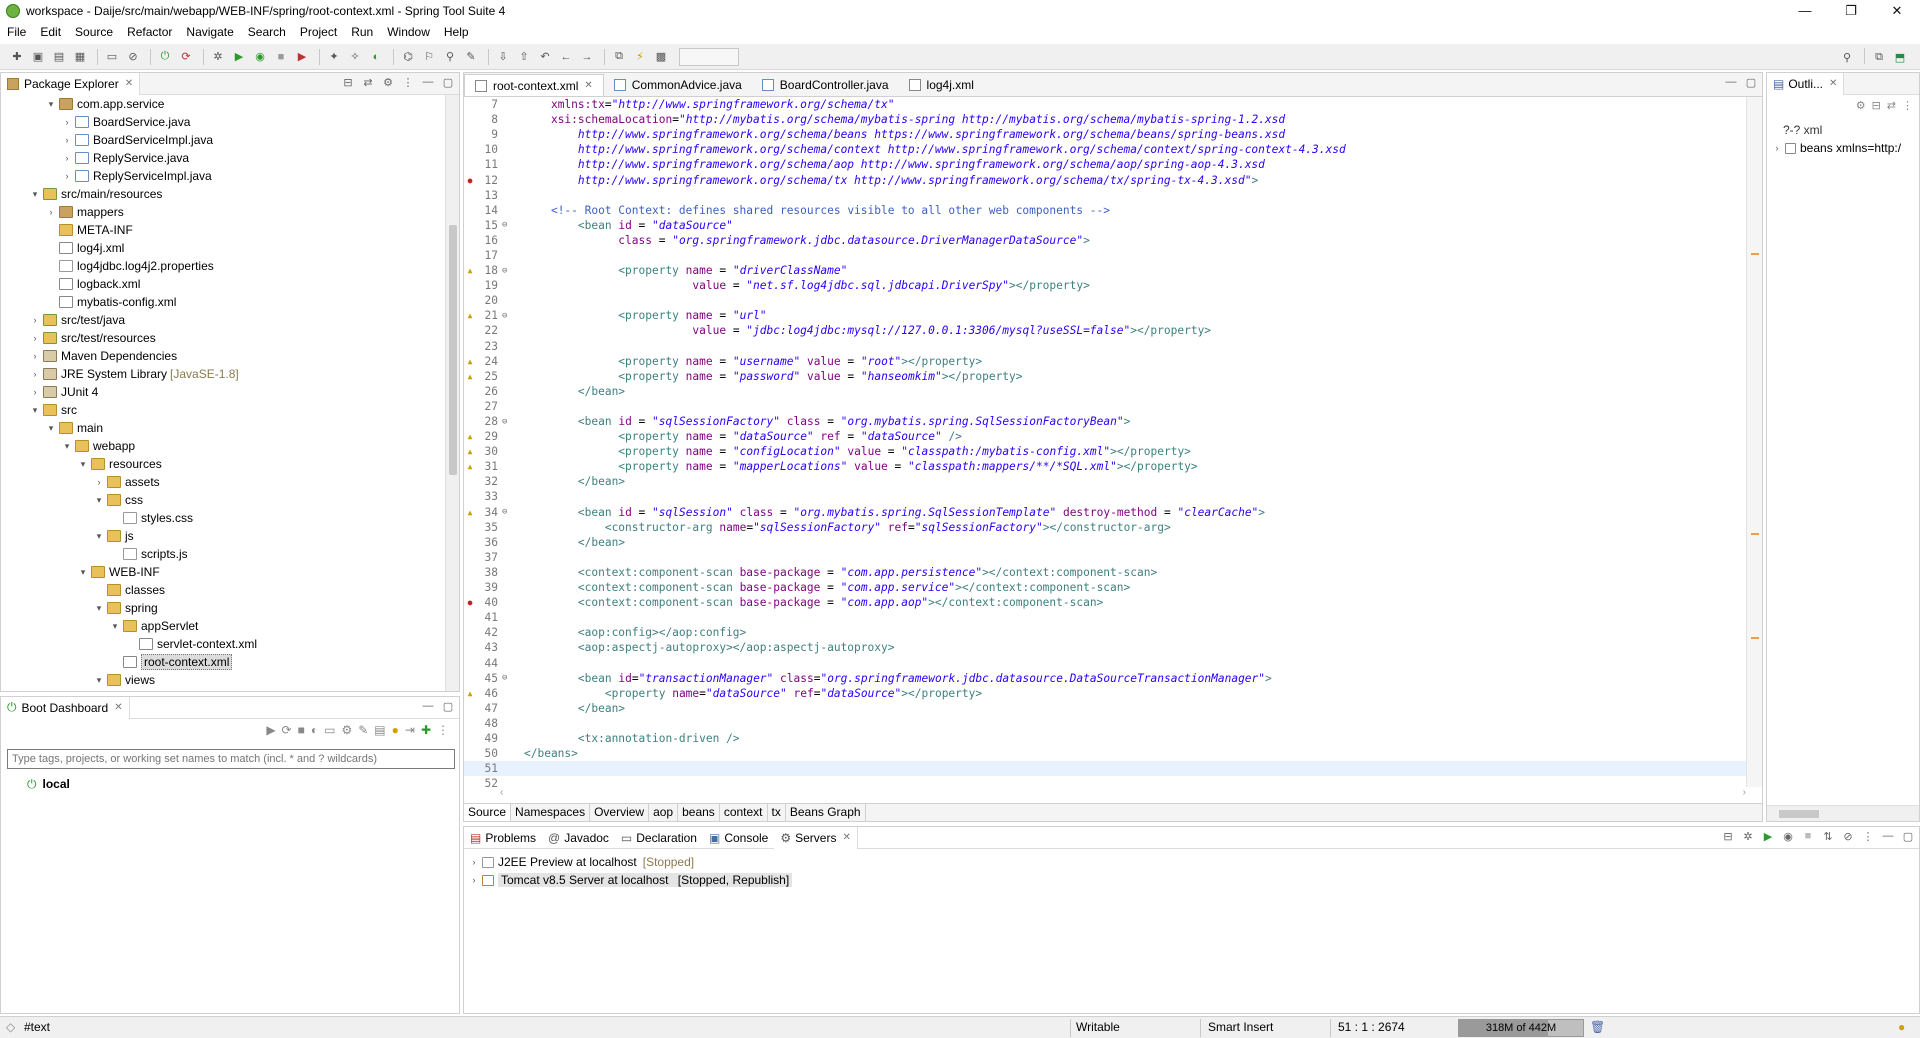  Describe the element at coordinates (231, 759) in the screenshot. I see `boot-dashboard-filter-input` at that location.